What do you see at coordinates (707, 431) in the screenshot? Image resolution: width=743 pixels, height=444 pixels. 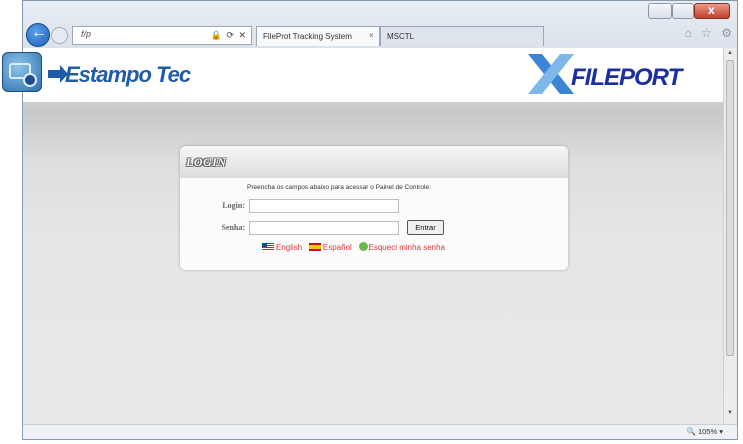 I see `zoom-value: 105%` at bounding box center [707, 431].